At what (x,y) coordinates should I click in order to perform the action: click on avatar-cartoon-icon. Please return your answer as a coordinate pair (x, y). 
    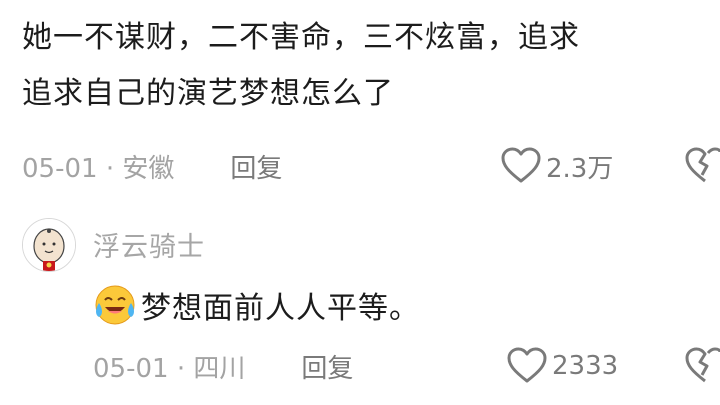
    Looking at the image, I should click on (49, 245).